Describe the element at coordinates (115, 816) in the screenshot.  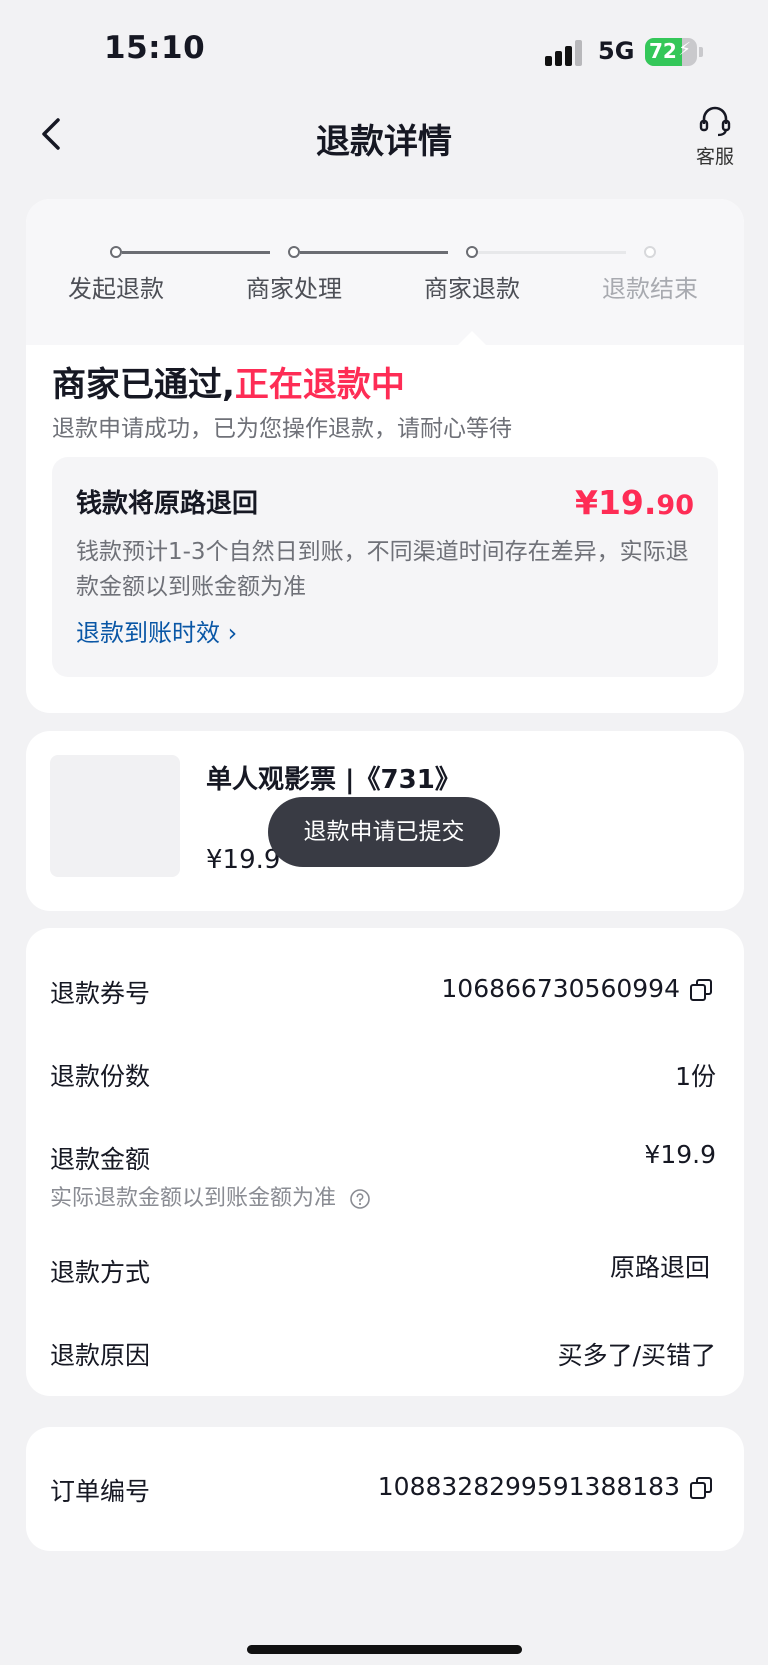
I see `product-thumbnail` at that location.